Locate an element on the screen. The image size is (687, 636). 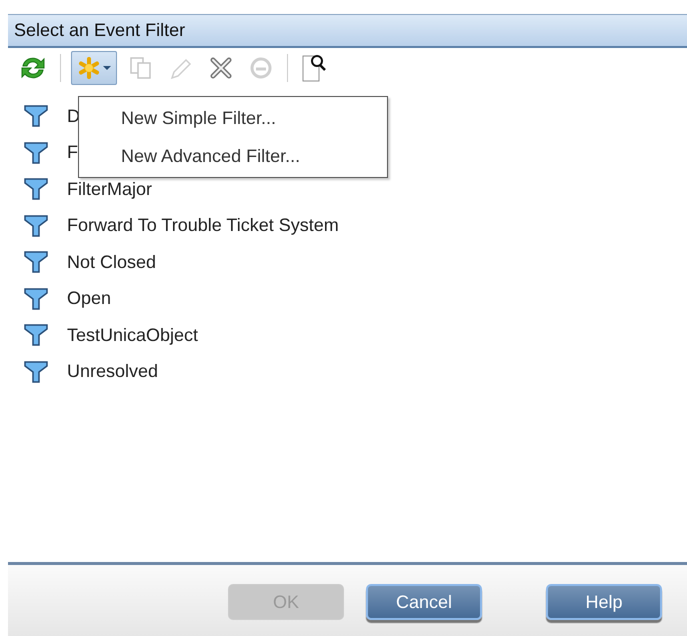
filter-name: Forward To Trouble Ticket System is located at coordinates (203, 225).